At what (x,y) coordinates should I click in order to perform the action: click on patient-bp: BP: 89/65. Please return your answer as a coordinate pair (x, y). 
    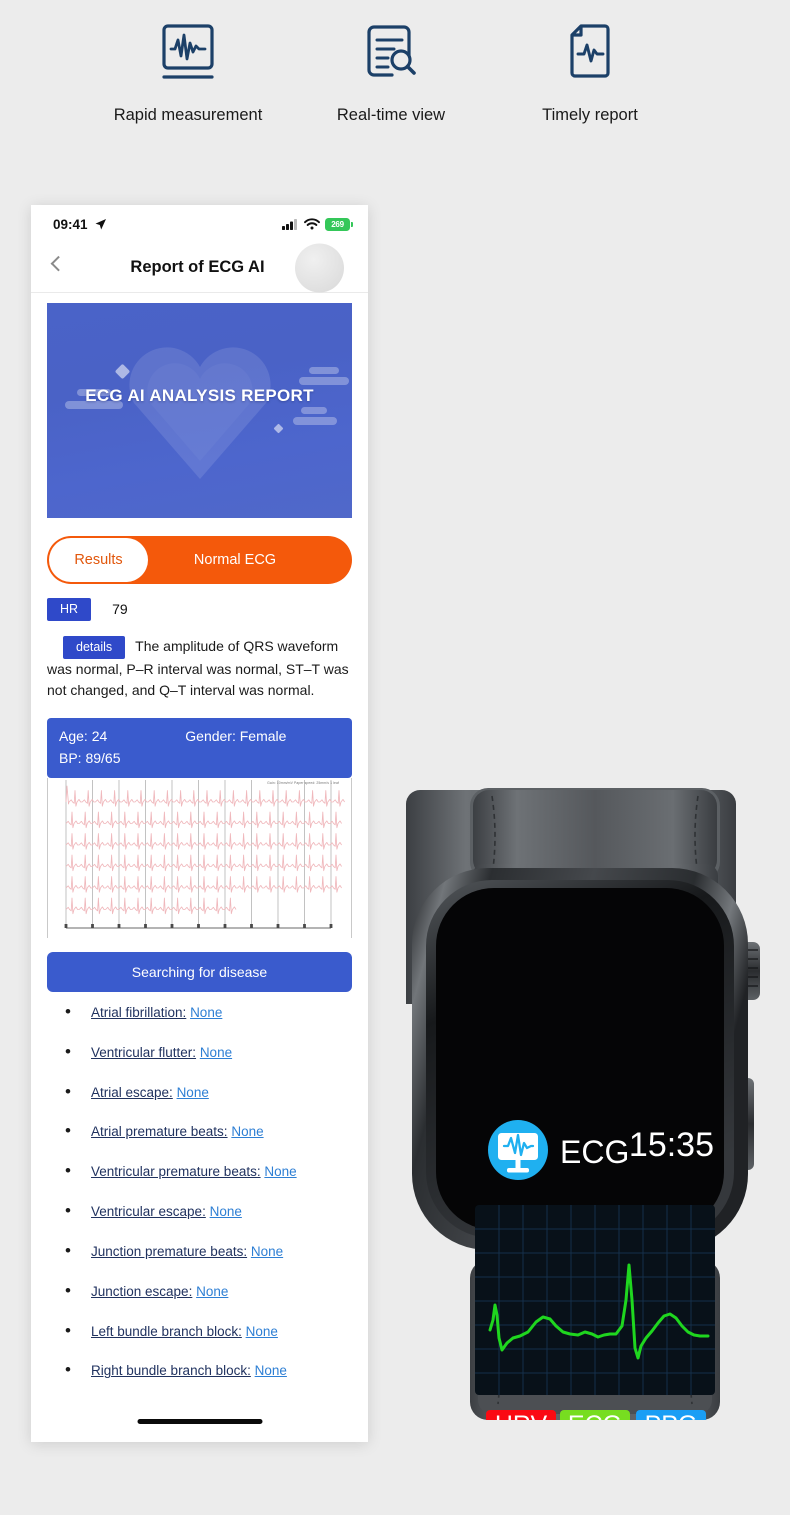
    Looking at the image, I should click on (90, 758).